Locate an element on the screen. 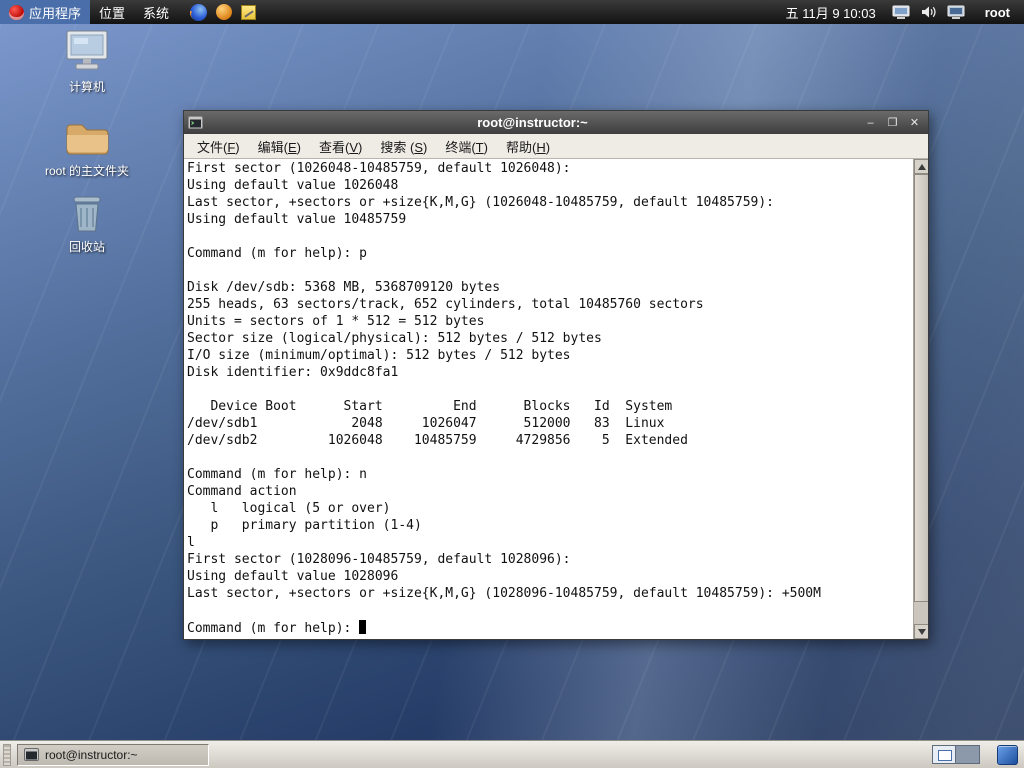 Image resolution: width=1024 pixels, height=768 pixels. terminal-line: Using default value 1026048 is located at coordinates (293, 185).